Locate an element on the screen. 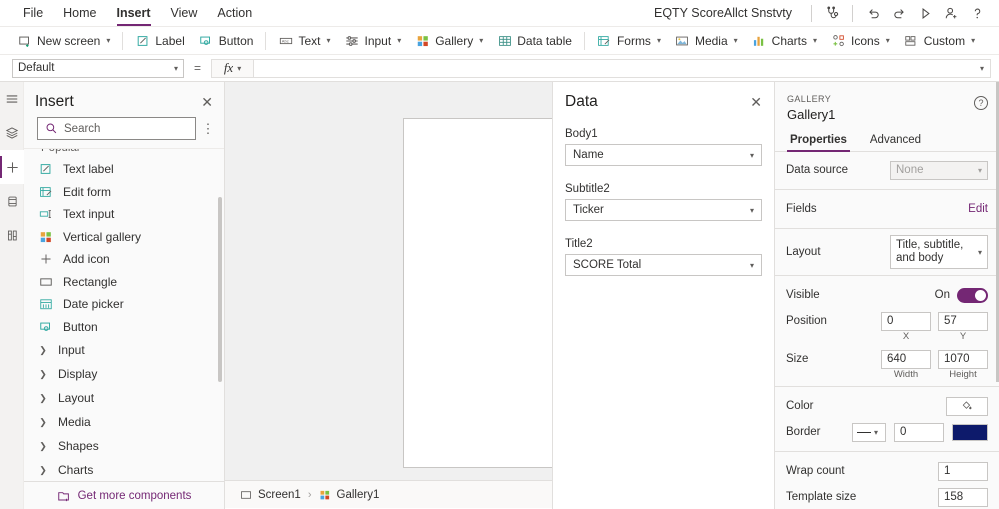 This screenshot has width=999, height=509. app-title: EQTY ScoreAllct Snstvty is located at coordinates (722, 13).